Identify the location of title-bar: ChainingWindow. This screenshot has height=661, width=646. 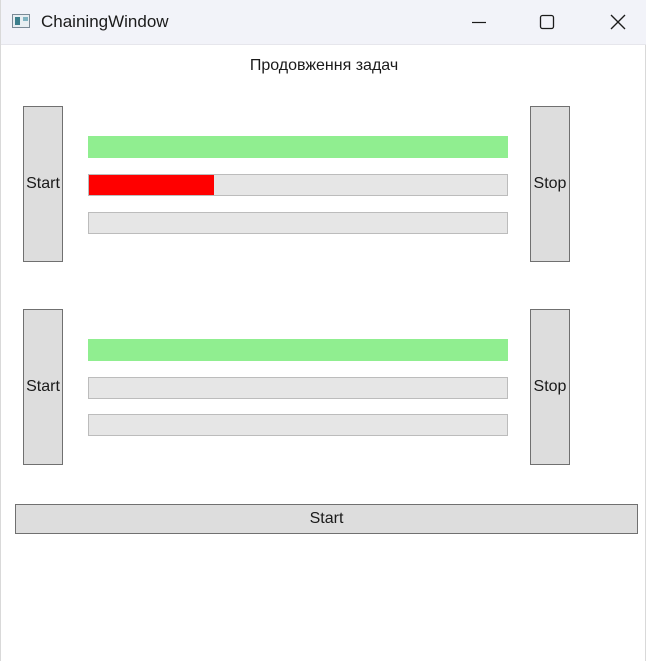
(323, 22).